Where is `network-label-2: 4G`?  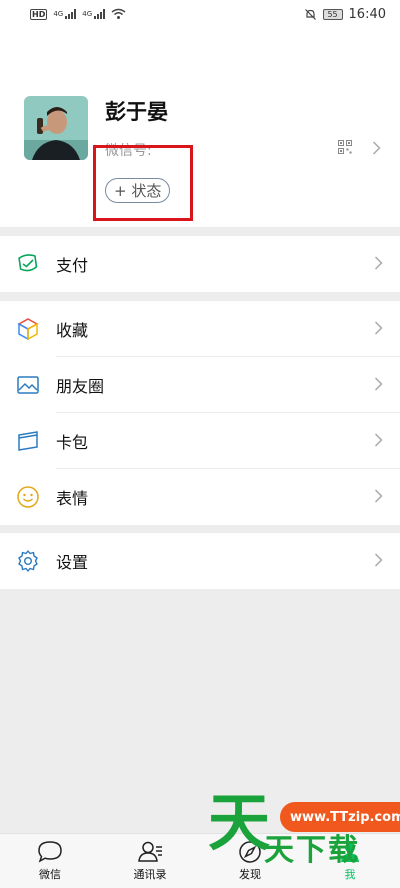
network-label-2: 4G is located at coordinates (87, 14).